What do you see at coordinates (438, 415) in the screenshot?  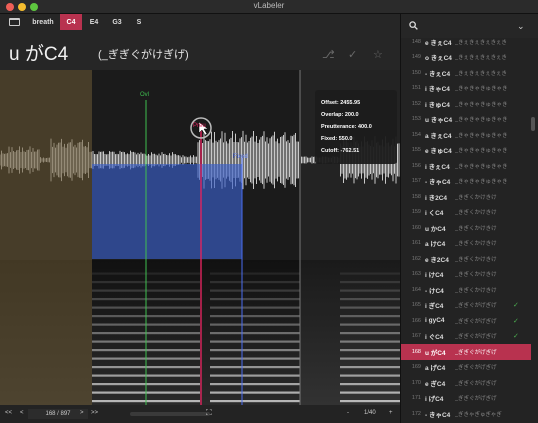 I see `entry-alias: - きゃC4` at bounding box center [438, 415].